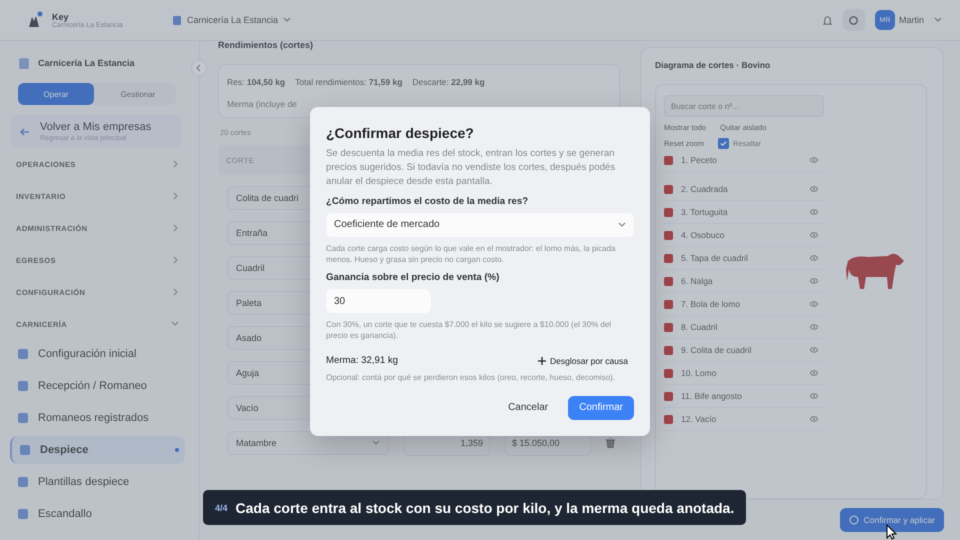  What do you see at coordinates (221, 507) in the screenshot?
I see `step-counter: 4/4` at bounding box center [221, 507].